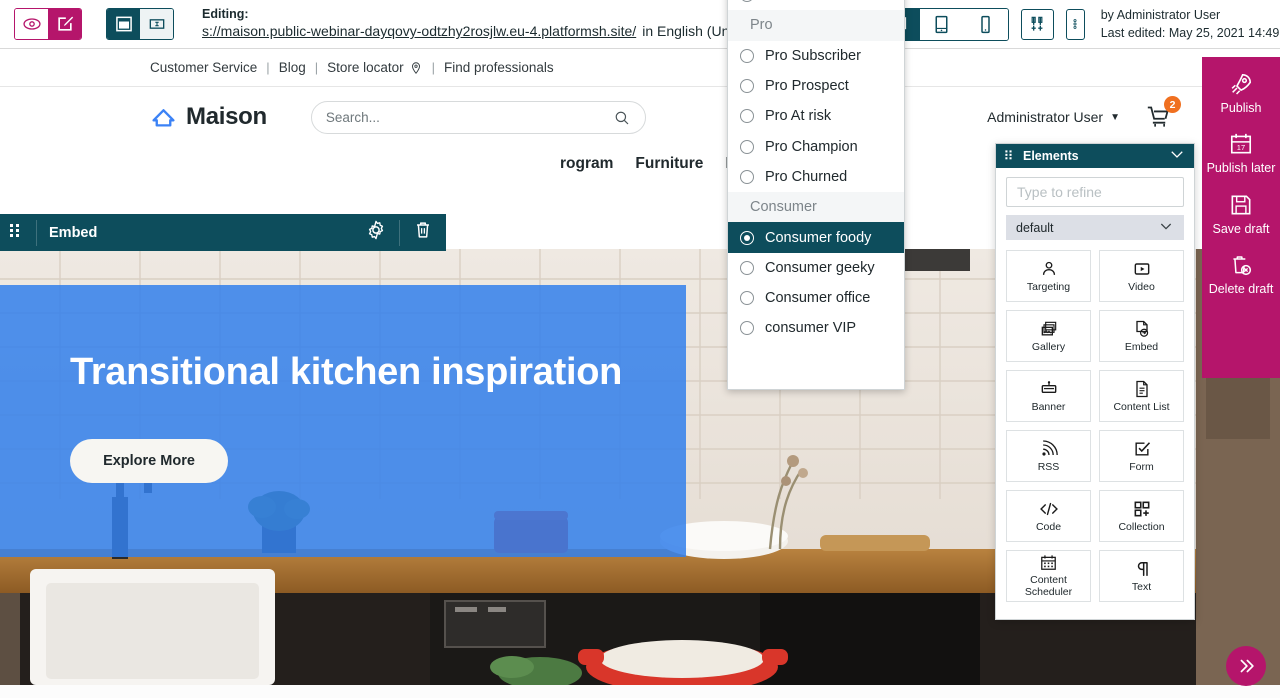 The height and width of the screenshot is (698, 1280). What do you see at coordinates (1141, 328) in the screenshot?
I see `embed-doc-icon` at bounding box center [1141, 328].